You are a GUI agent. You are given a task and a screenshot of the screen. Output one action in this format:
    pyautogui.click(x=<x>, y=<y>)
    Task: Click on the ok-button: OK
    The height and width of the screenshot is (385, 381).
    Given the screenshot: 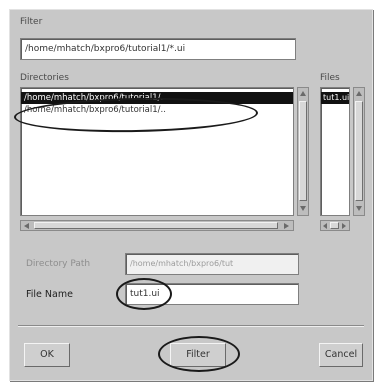 What is the action you would take?
    pyautogui.click(x=47, y=355)
    